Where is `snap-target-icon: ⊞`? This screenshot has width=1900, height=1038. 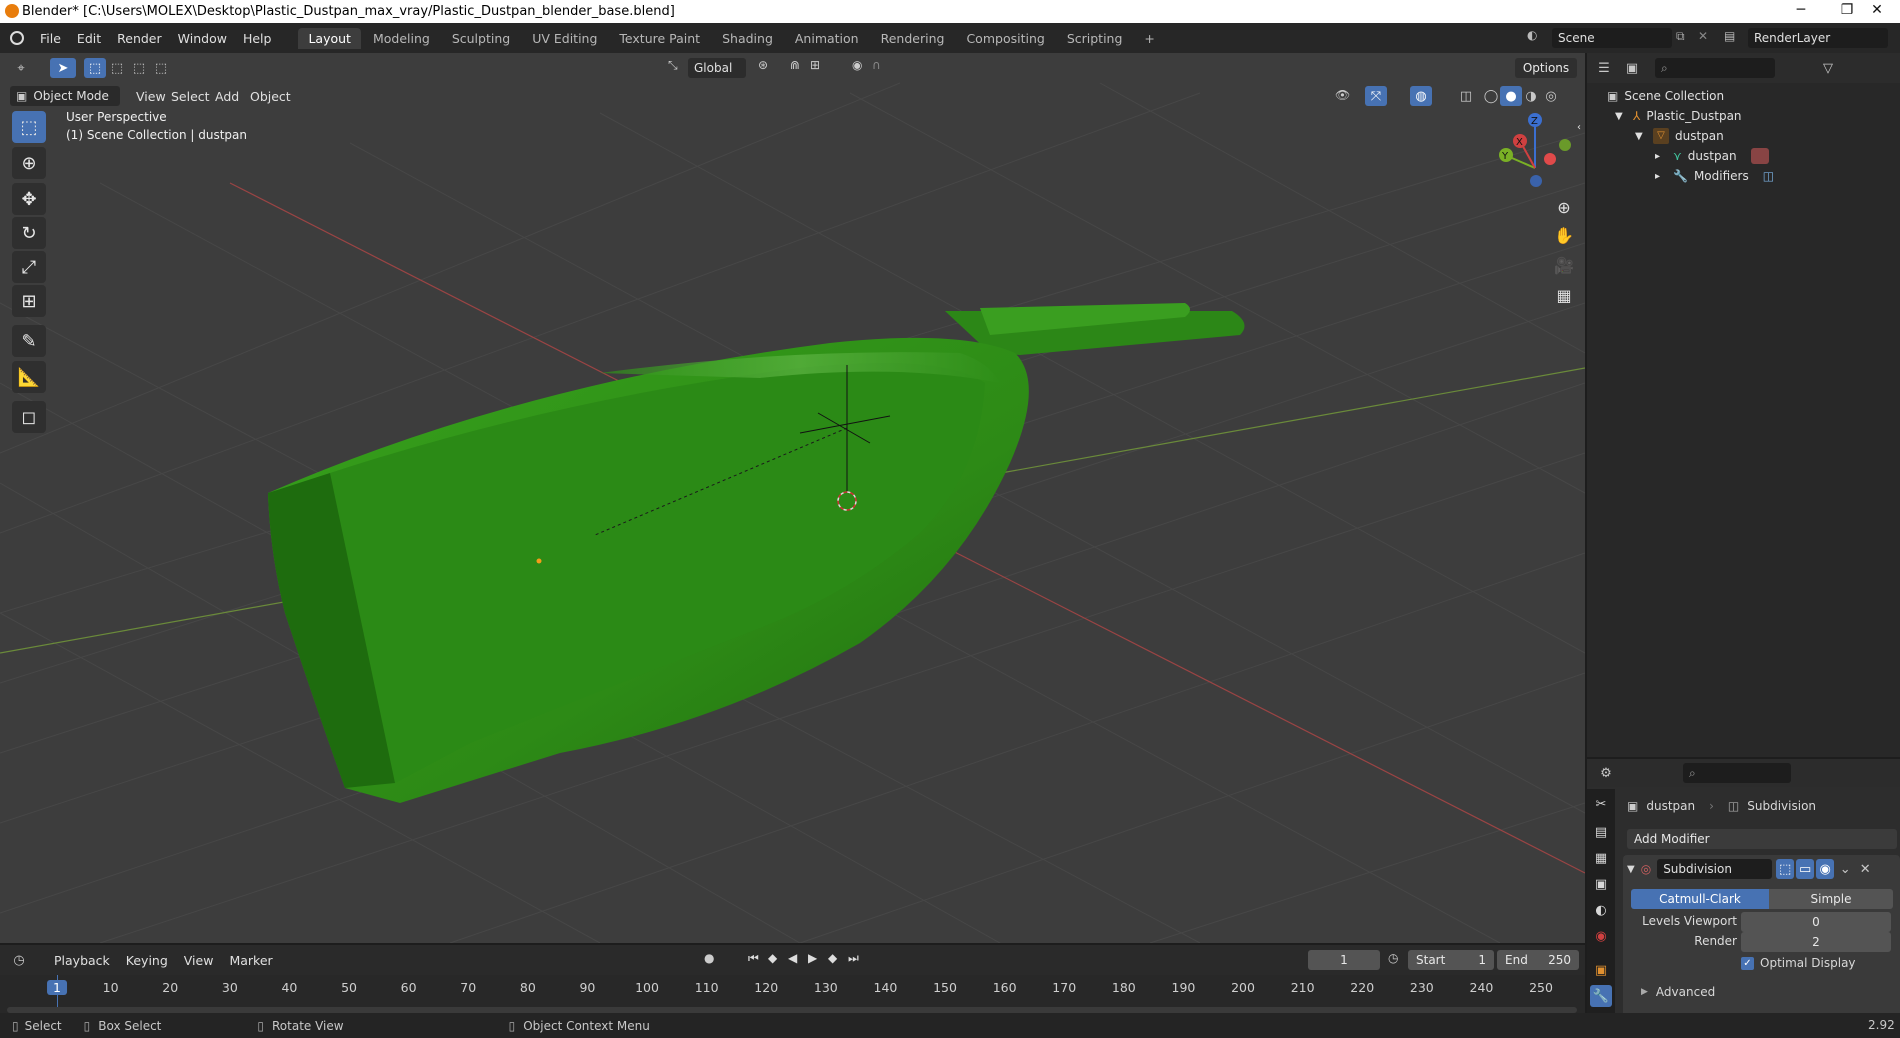
snap-target-icon: ⊞ is located at coordinates (815, 65).